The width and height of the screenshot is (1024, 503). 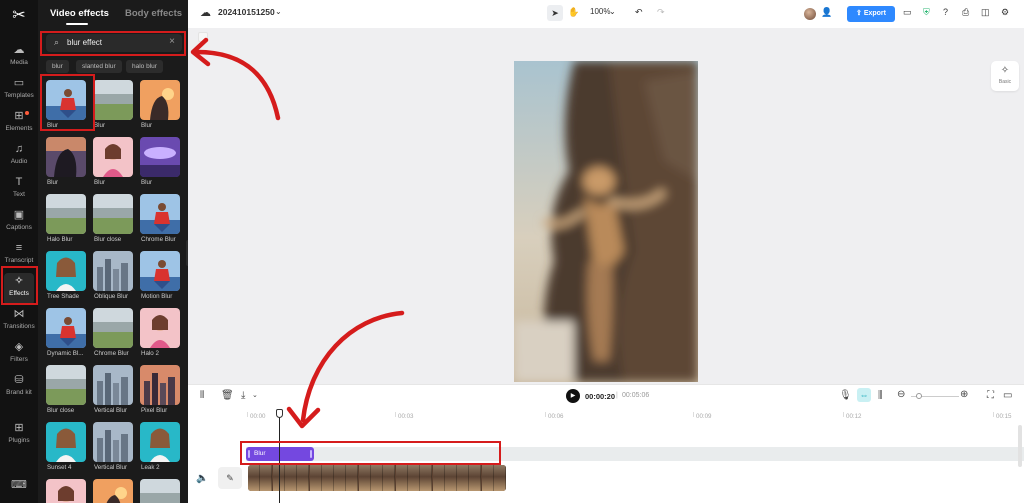 I want to click on split-icon: ⫴, so click(x=202, y=395).